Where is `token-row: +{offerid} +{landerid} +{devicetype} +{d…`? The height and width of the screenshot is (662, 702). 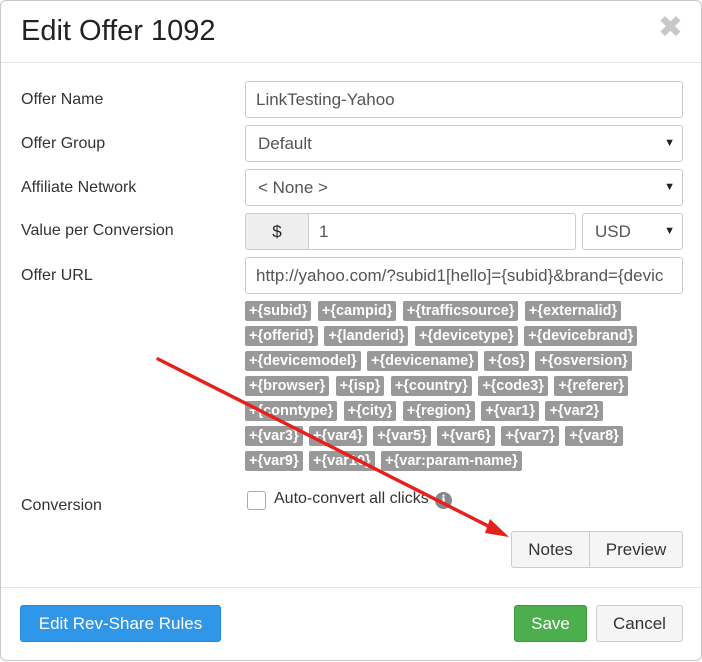 token-row: +{offerid} +{landerid} +{devicetype} +{d… is located at coordinates (465, 338).